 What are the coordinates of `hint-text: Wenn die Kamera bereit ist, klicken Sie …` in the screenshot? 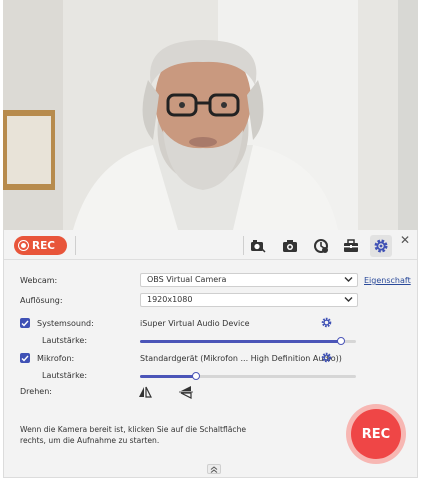 It's located at (133, 435).